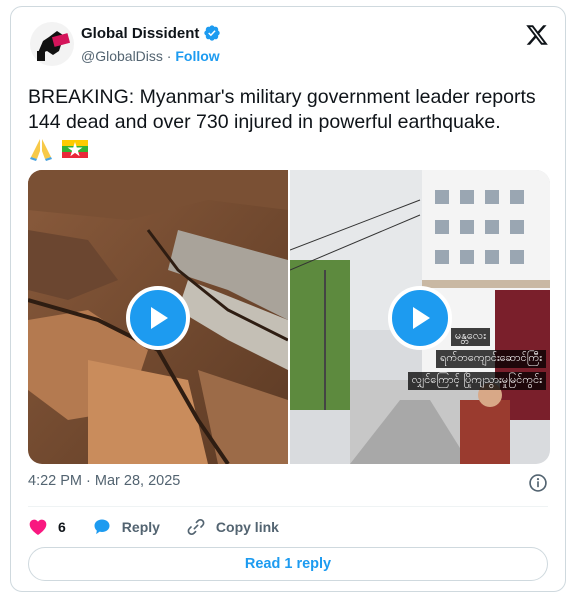 The width and height of the screenshot is (578, 600). What do you see at coordinates (197, 56) in the screenshot?
I see `follow-button: Follow` at bounding box center [197, 56].